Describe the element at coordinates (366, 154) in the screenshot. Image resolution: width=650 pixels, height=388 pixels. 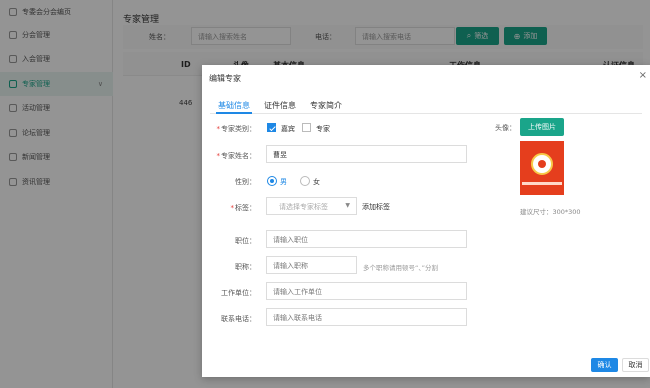
I see `expert-name-input: 曹昱` at that location.